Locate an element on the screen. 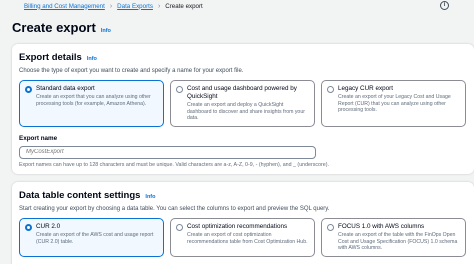  data-table-info-link: Info is located at coordinates (150, 197).